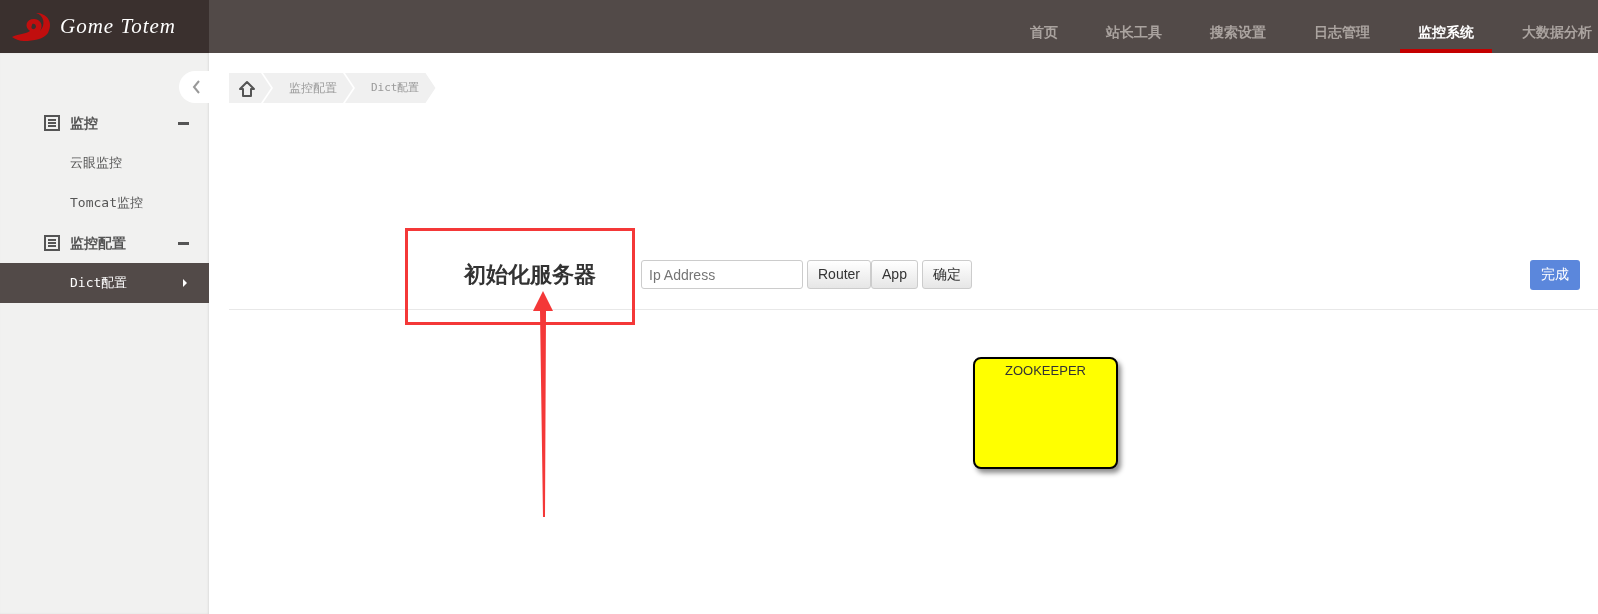  What do you see at coordinates (1238, 37) in the screenshot?
I see `nav-tab: 搜索设置` at bounding box center [1238, 37].